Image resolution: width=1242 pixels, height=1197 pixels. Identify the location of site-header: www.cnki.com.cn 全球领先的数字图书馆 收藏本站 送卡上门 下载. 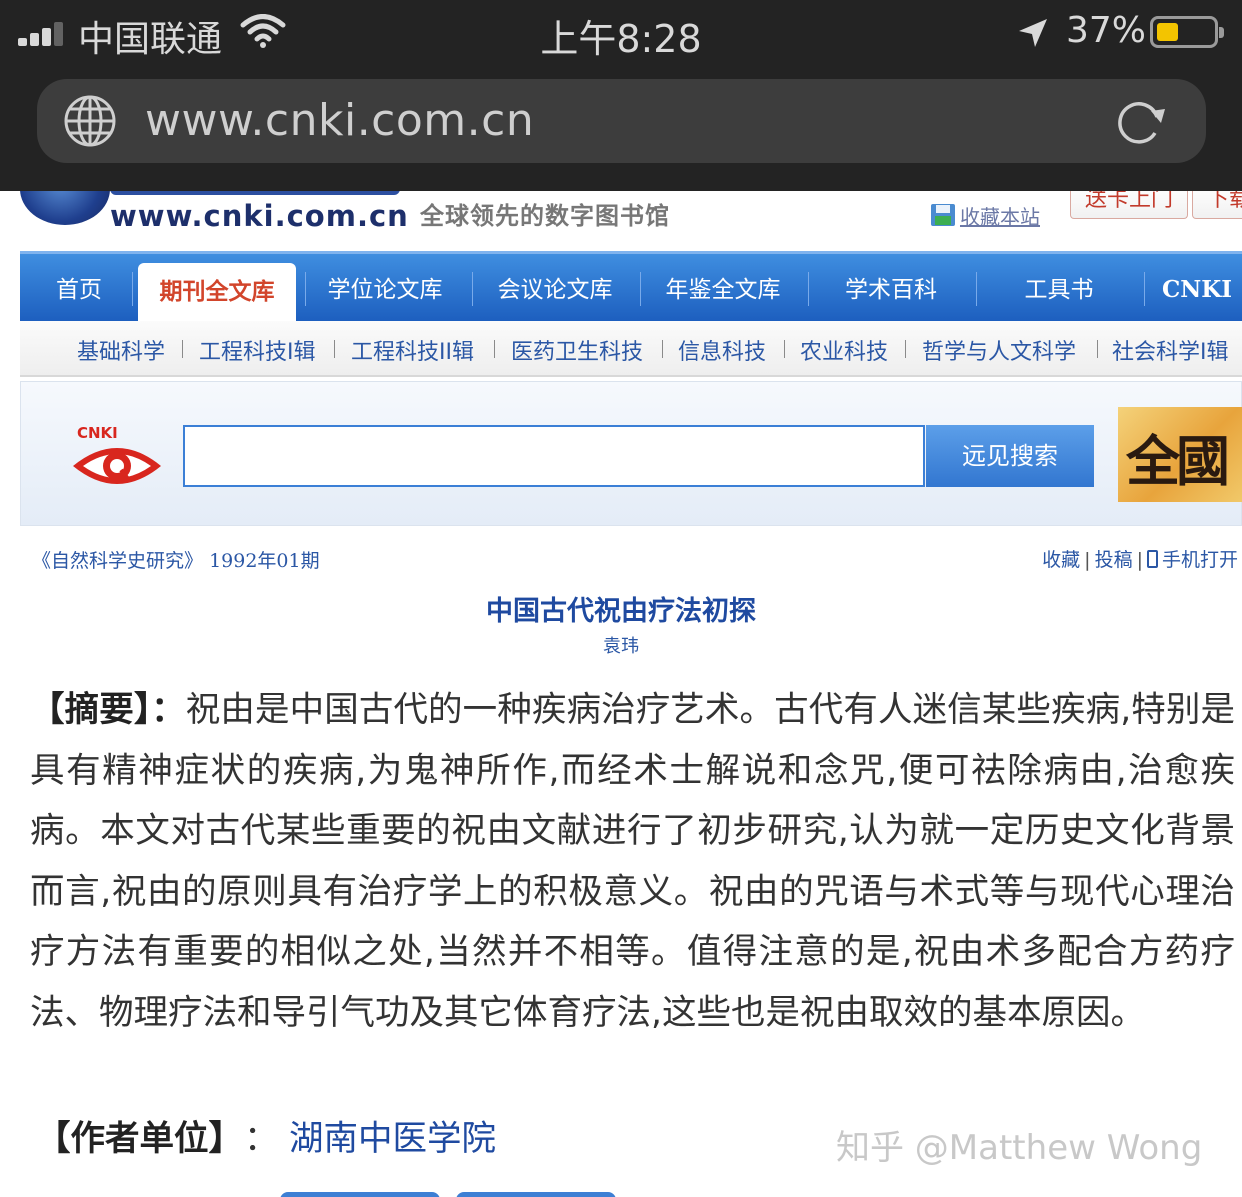
(621, 220).